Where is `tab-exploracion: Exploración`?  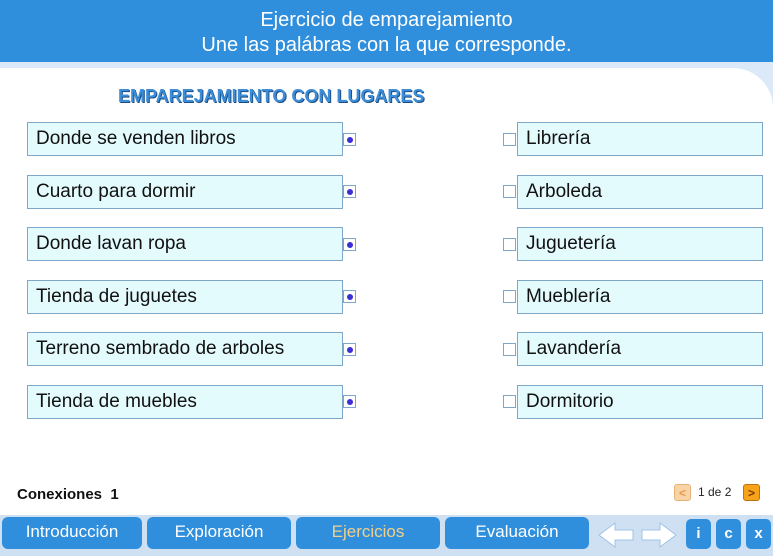
tab-exploracion: Exploración is located at coordinates (219, 533).